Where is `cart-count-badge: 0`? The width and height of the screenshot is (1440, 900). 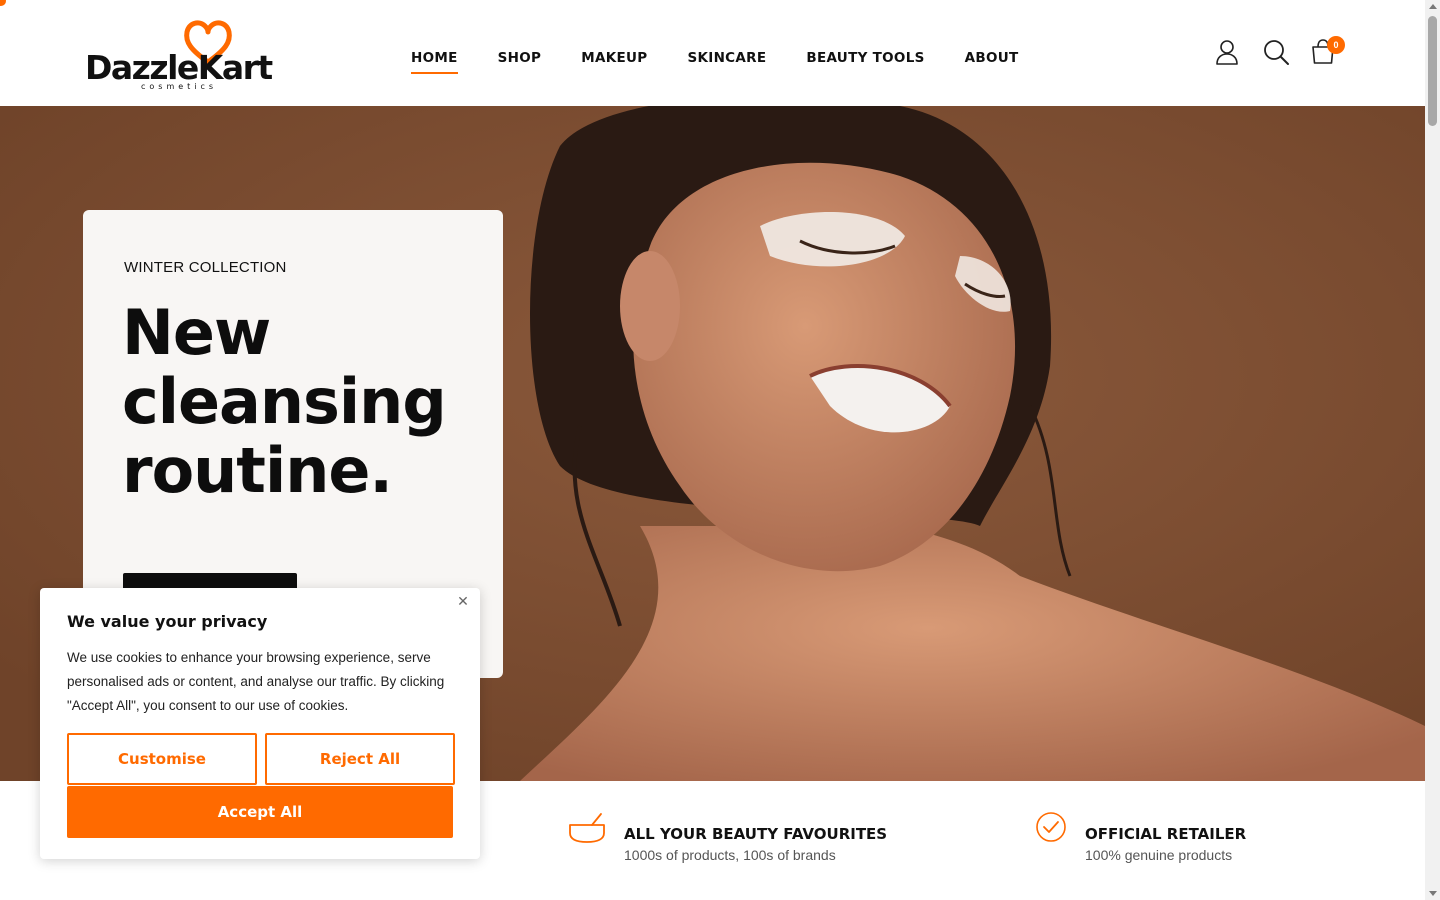 cart-count-badge: 0 is located at coordinates (1336, 45).